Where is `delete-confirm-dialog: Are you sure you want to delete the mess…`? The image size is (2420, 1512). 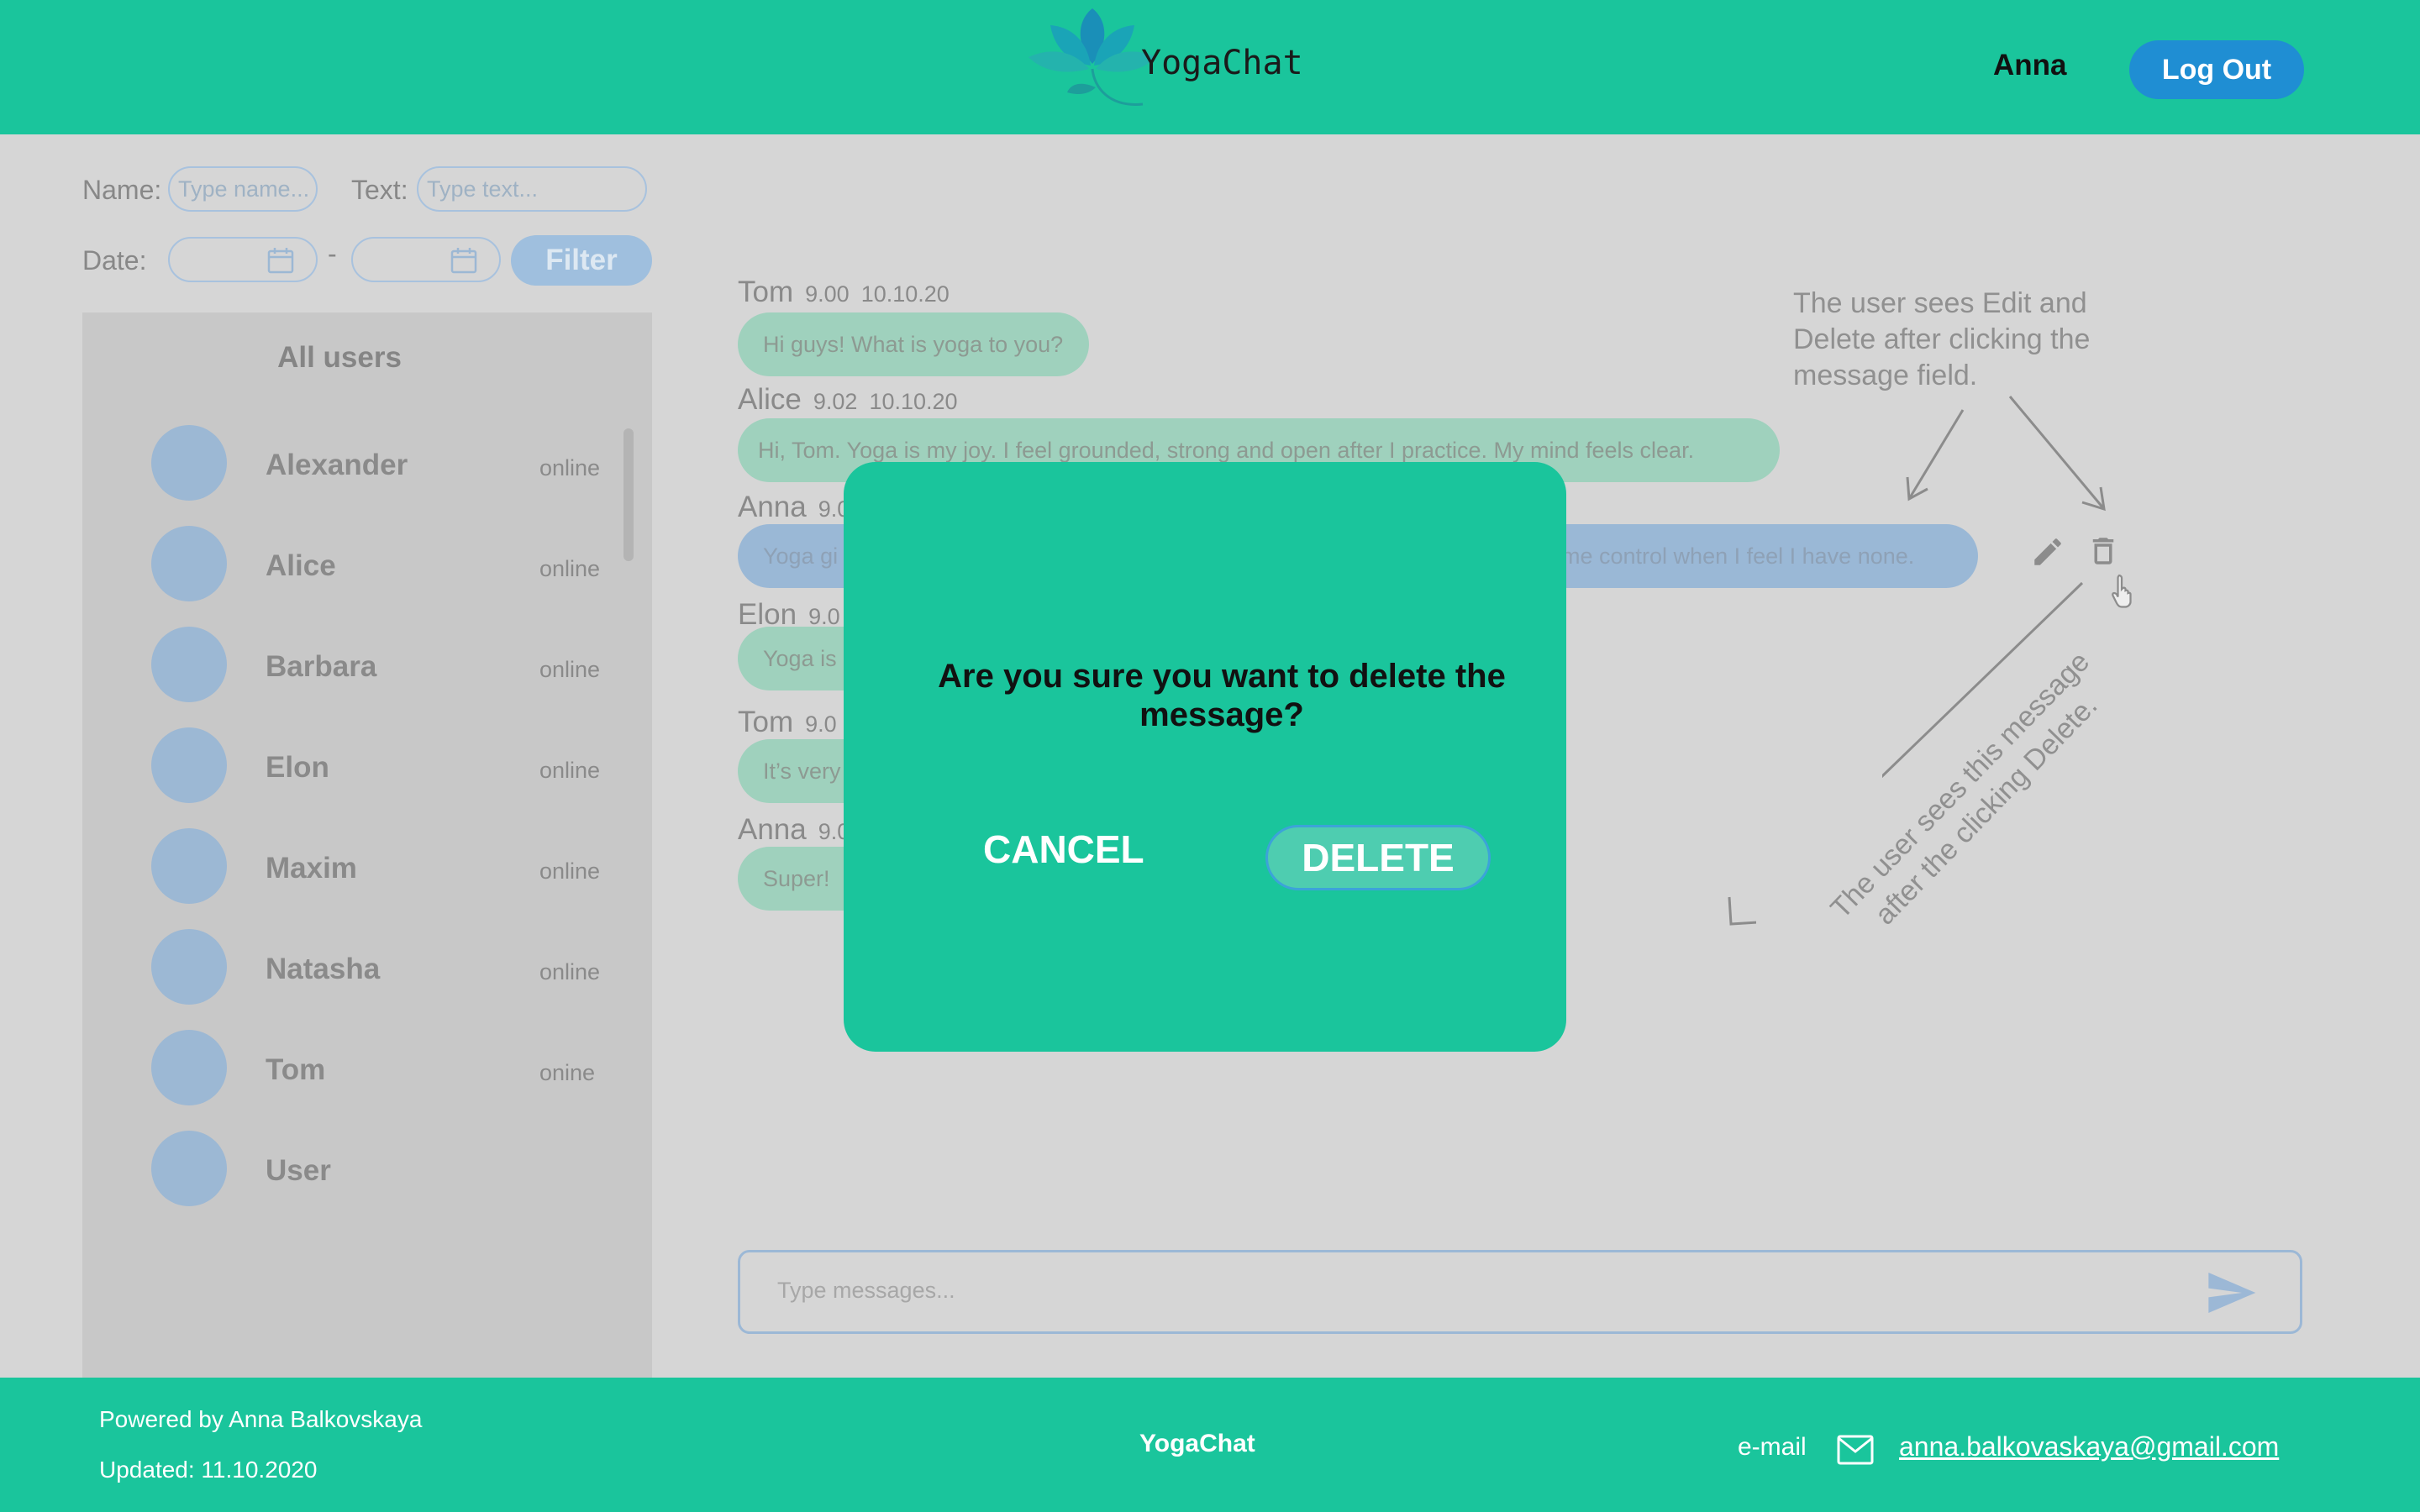
delete-confirm-dialog: Are you sure you want to delete the mess… is located at coordinates (1205, 757).